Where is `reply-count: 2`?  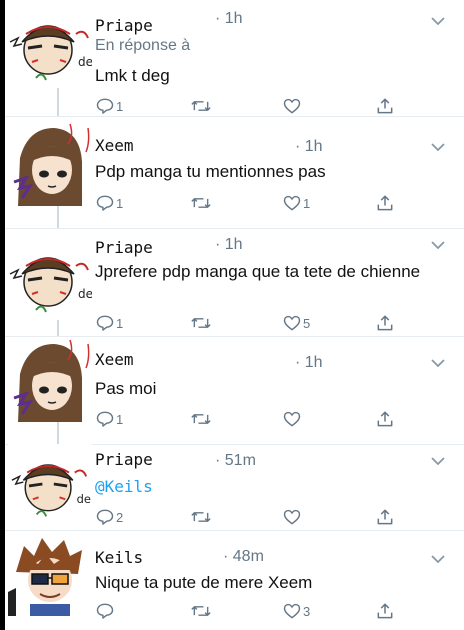
reply-count: 2 is located at coordinates (120, 517).